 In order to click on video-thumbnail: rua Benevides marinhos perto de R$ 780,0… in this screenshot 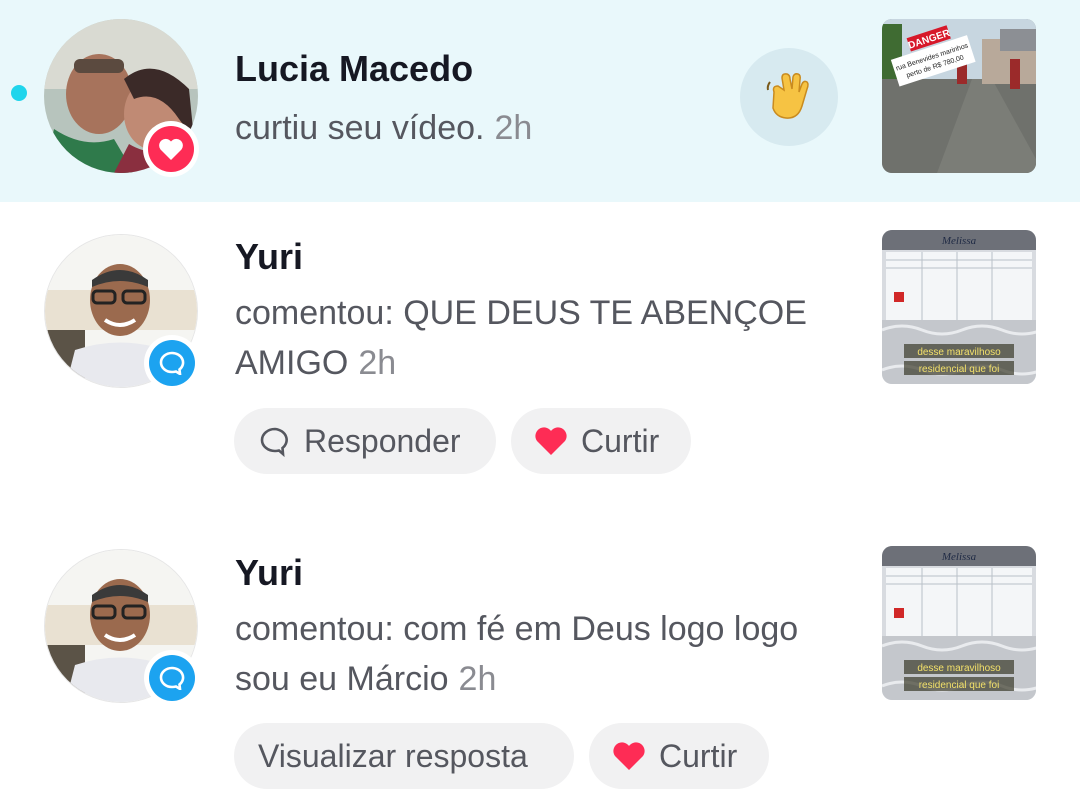, I will do `click(959, 96)`.